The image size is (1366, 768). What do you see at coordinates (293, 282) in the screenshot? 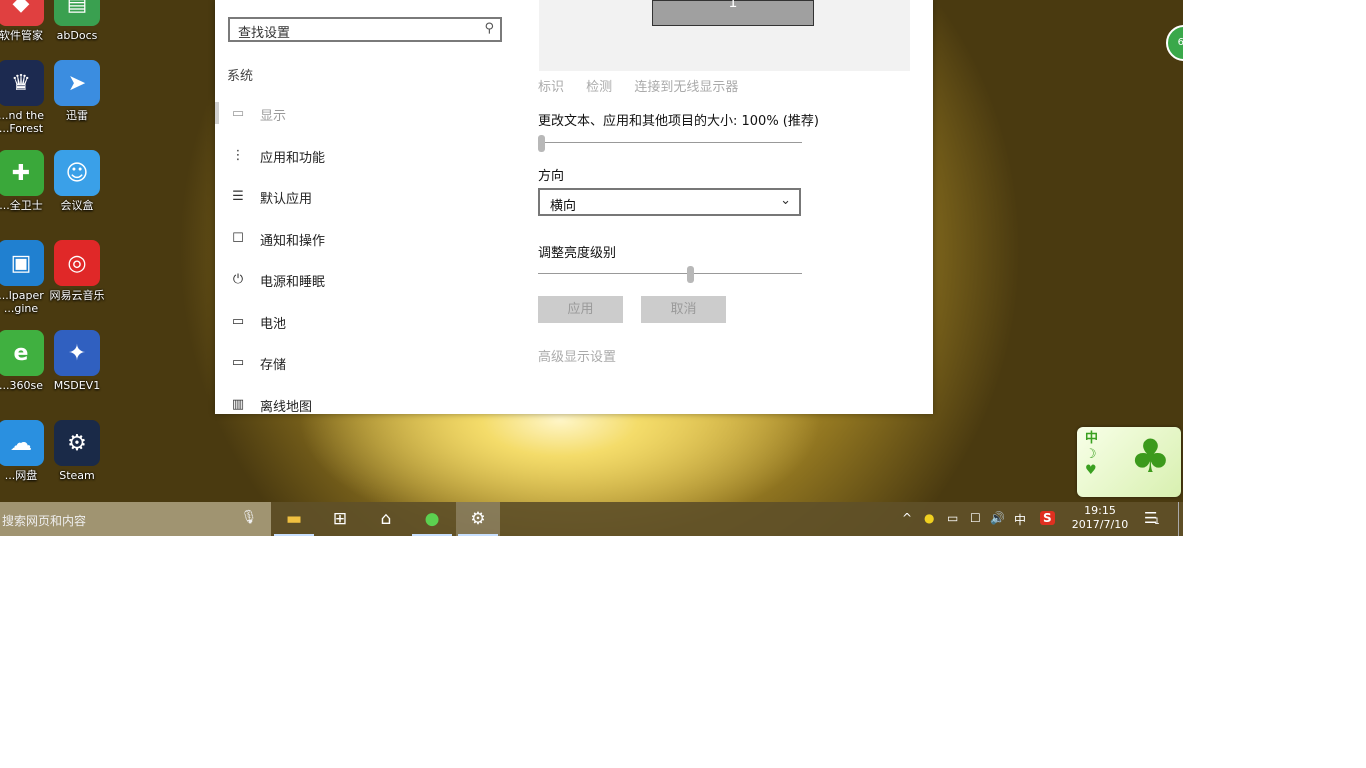
I see `nav-item-label: 电源和睡眠` at bounding box center [293, 282].